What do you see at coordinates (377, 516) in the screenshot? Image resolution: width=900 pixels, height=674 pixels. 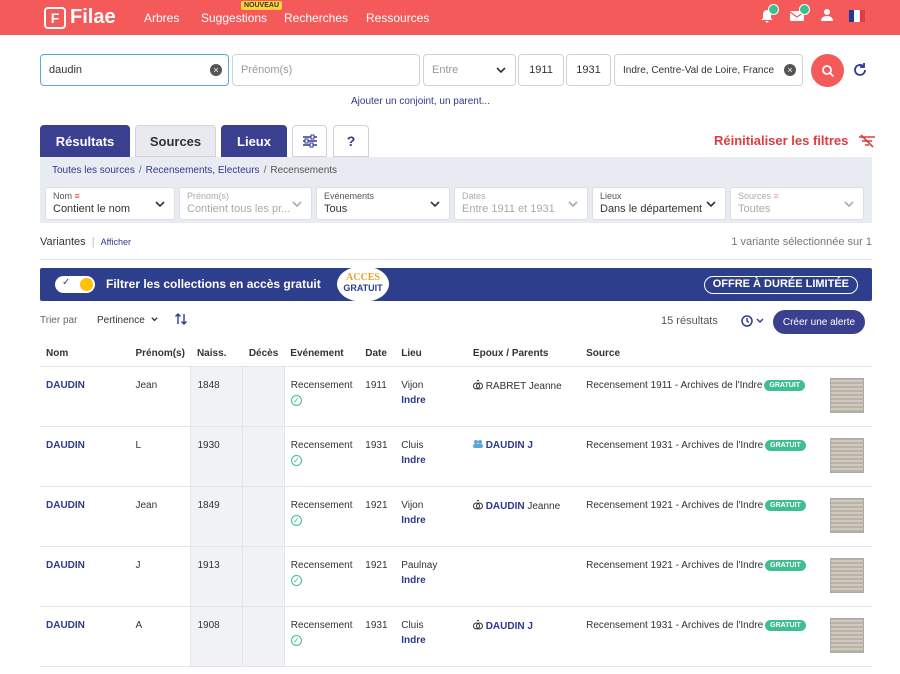 I see `event-date: 1921` at bounding box center [377, 516].